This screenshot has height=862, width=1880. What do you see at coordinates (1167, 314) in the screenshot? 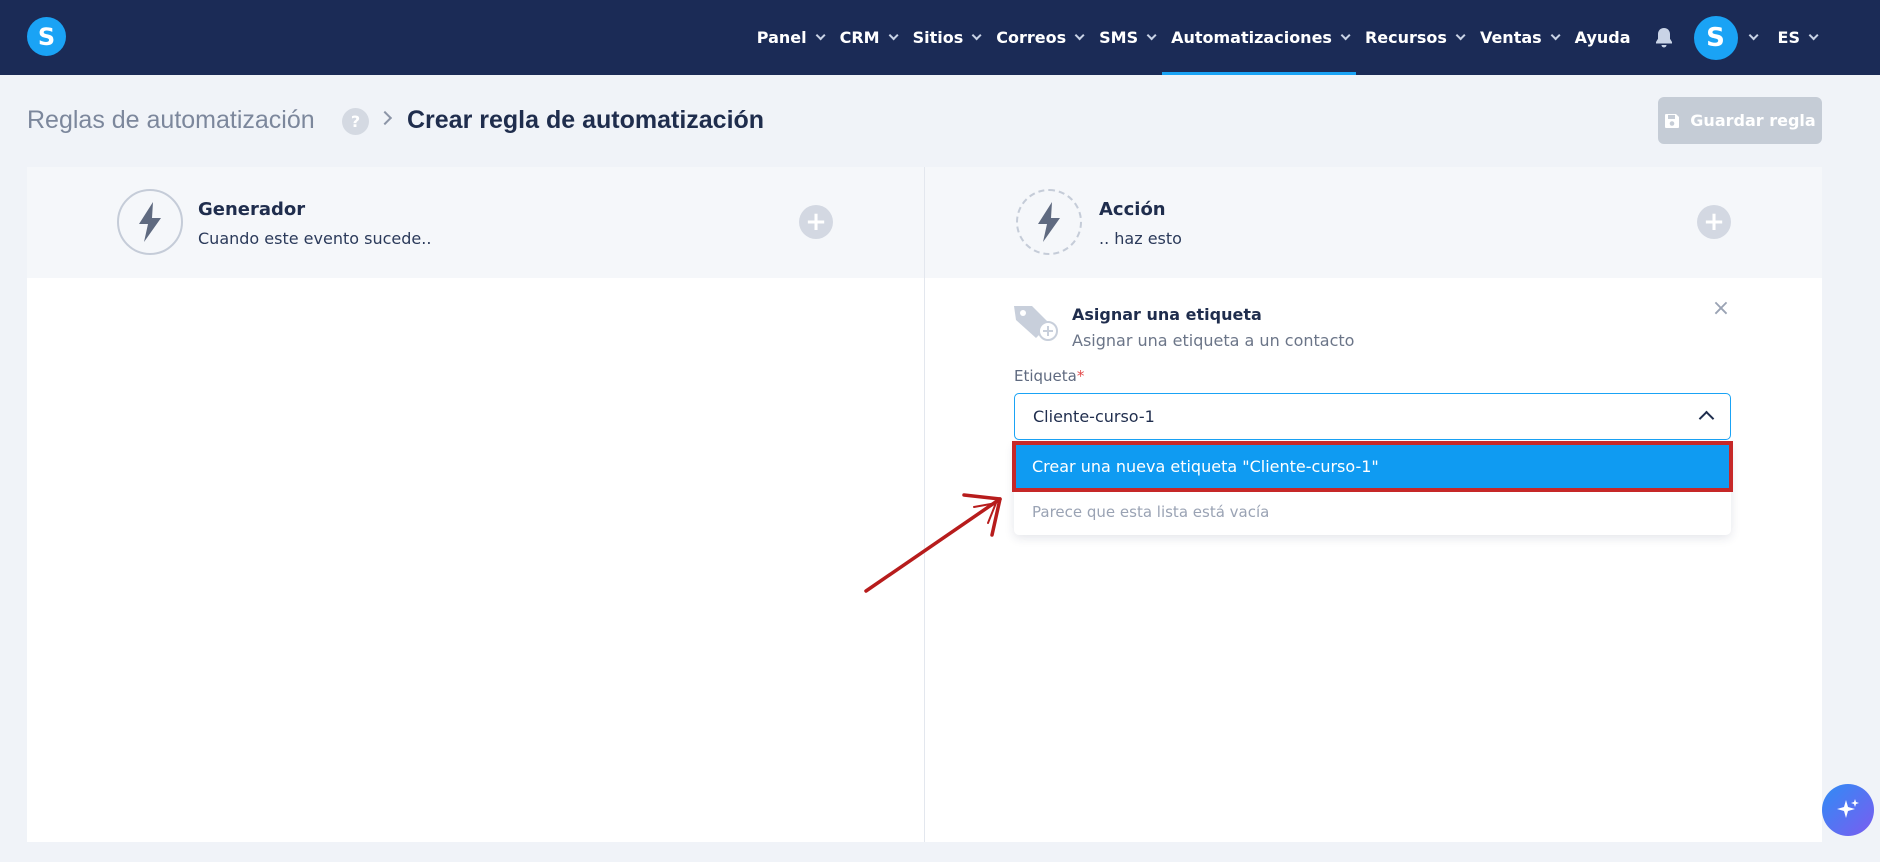
I see `action-card-title: Asignar una etiqueta` at bounding box center [1167, 314].